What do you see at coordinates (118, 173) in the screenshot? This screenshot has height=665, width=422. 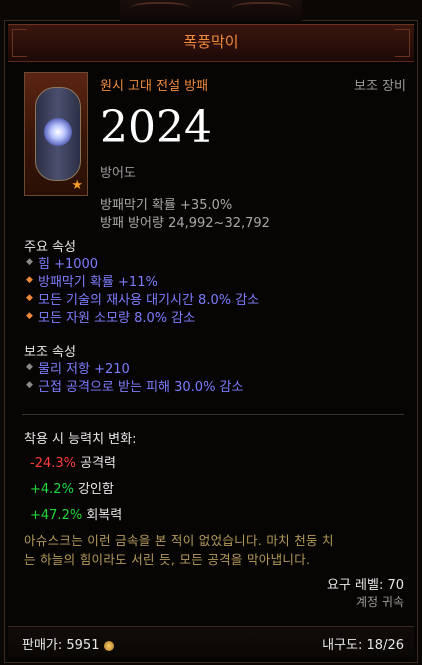 I see `armor-label: 방어도` at bounding box center [118, 173].